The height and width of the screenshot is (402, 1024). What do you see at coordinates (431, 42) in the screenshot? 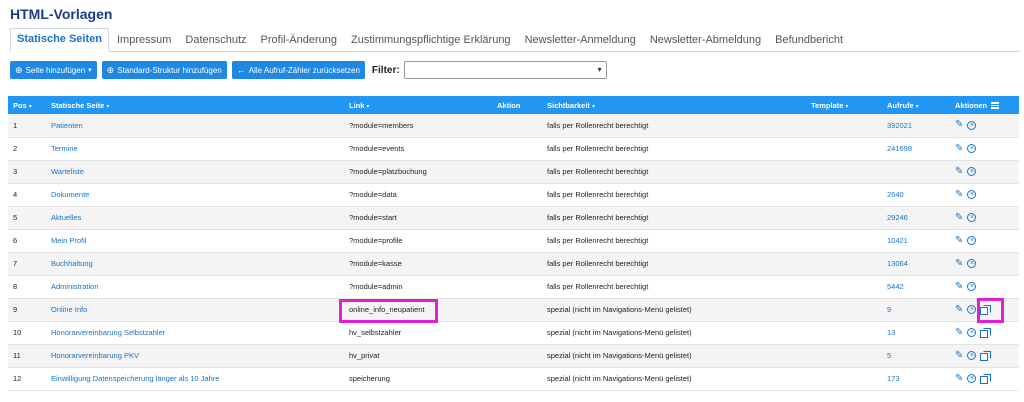
I see `tab-zustimmungspflichtige-erklaerung: Zustimmungspflichtige Erklärung` at bounding box center [431, 42].